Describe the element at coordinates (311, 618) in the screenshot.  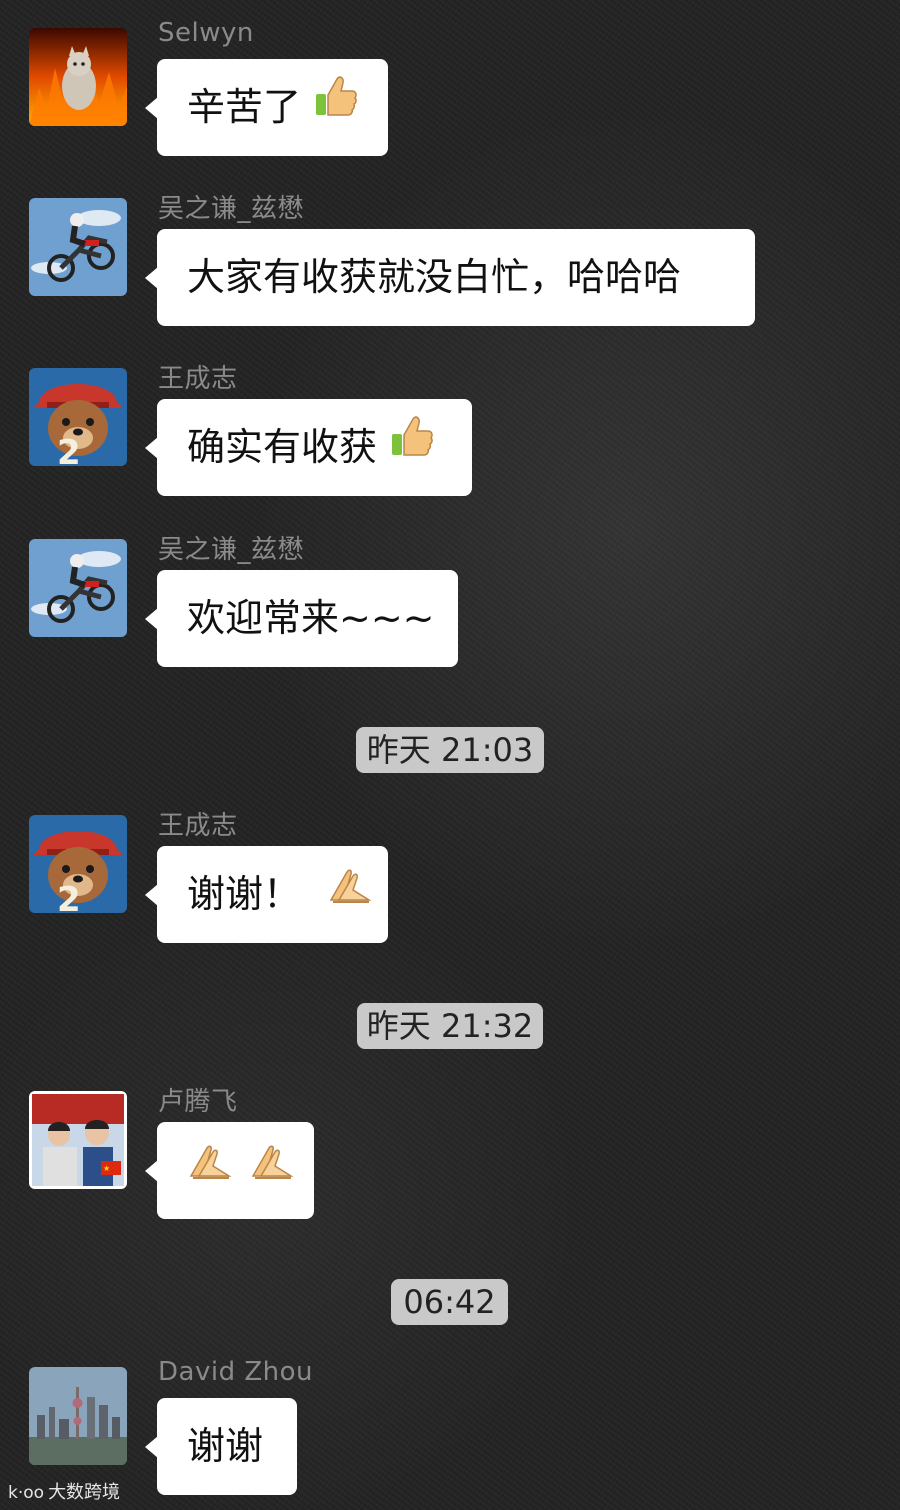
I see `message-text: 欢迎常来~~~` at that location.